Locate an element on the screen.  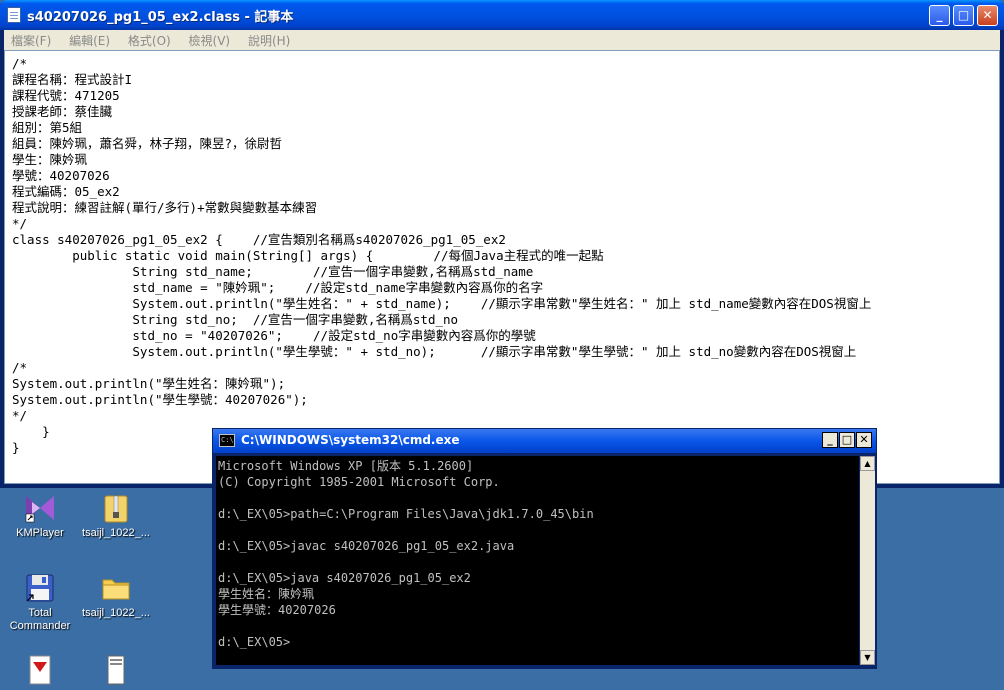
pdf-icon is located at coordinates (40, 670).